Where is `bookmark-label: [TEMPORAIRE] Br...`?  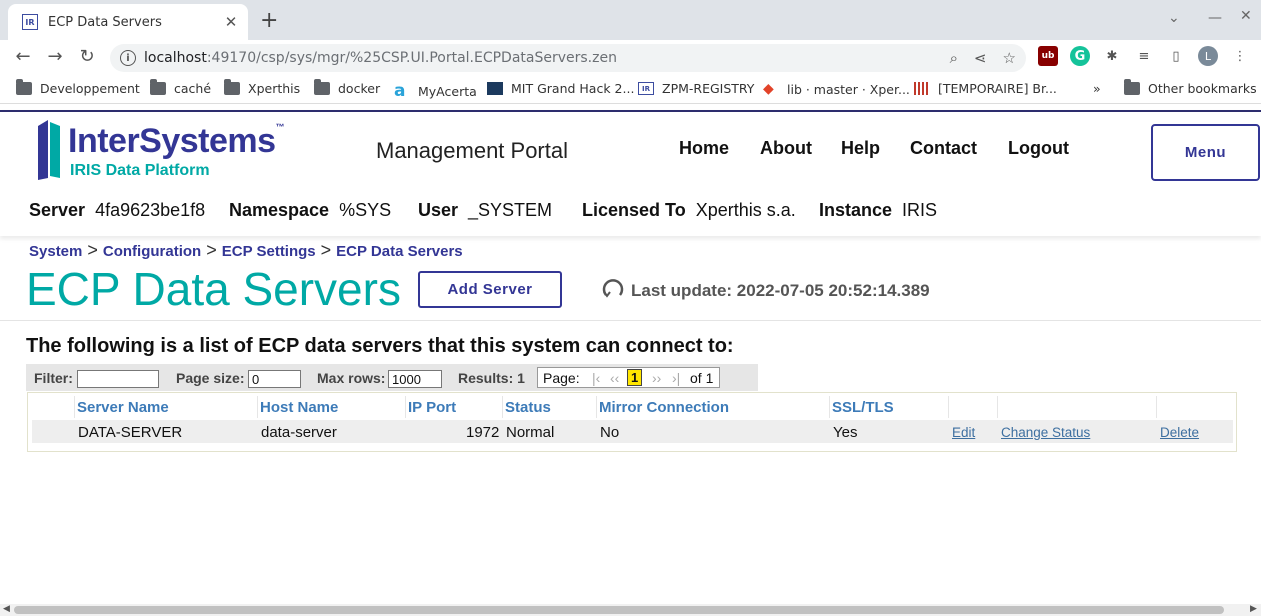 bookmark-label: [TEMPORAIRE] Br... is located at coordinates (997, 88).